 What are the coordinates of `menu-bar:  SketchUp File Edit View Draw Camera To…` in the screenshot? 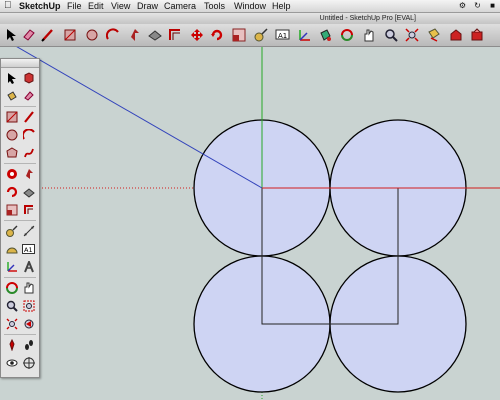 It's located at (250, 6).